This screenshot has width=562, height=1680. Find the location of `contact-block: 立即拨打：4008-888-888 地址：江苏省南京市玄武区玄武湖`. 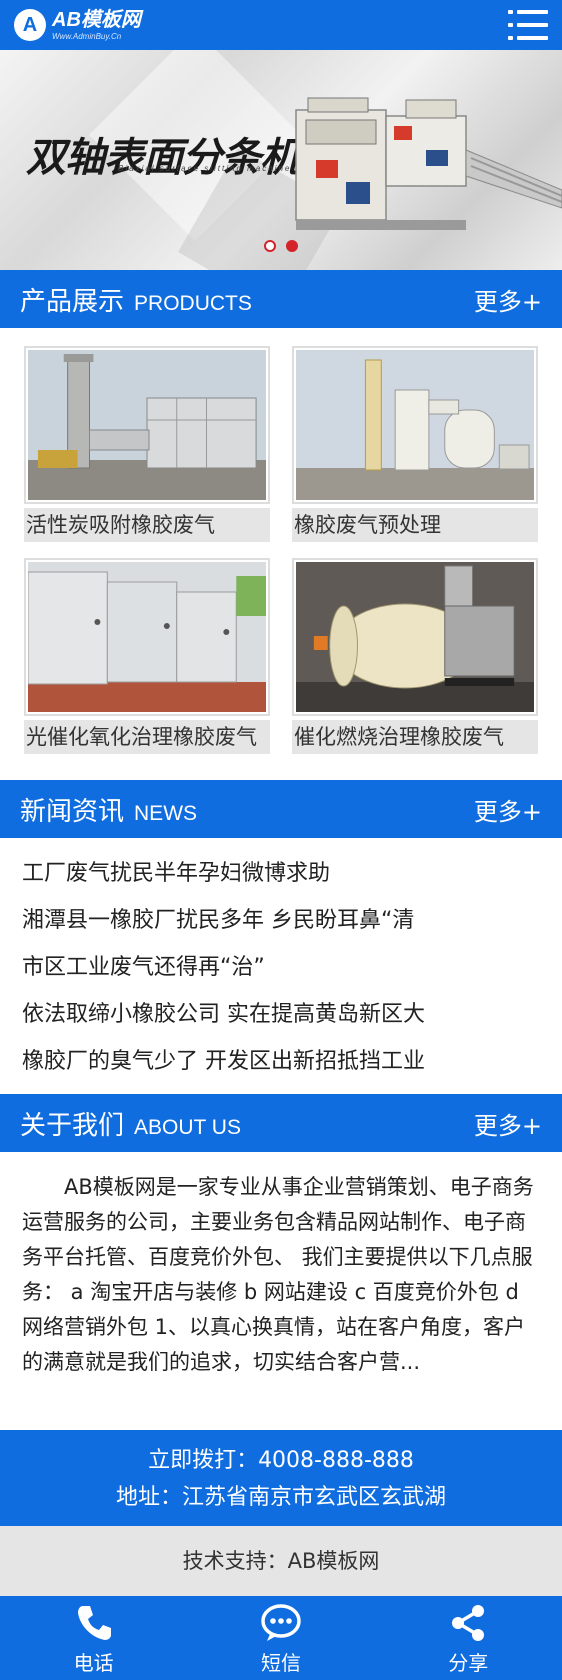

contact-block: 立即拨打：4008-888-888 地址：江苏省南京市玄武区玄武湖 is located at coordinates (281, 1478).